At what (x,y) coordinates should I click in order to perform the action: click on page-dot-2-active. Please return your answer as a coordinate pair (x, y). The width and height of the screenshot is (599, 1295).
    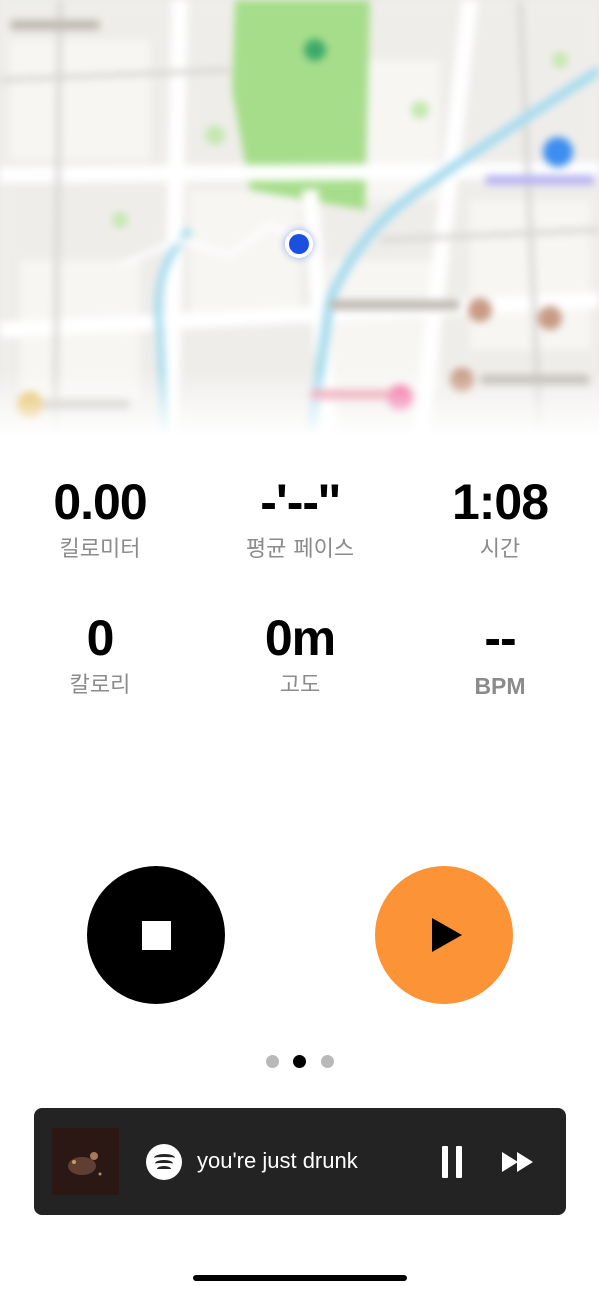
    Looking at the image, I should click on (299, 1061).